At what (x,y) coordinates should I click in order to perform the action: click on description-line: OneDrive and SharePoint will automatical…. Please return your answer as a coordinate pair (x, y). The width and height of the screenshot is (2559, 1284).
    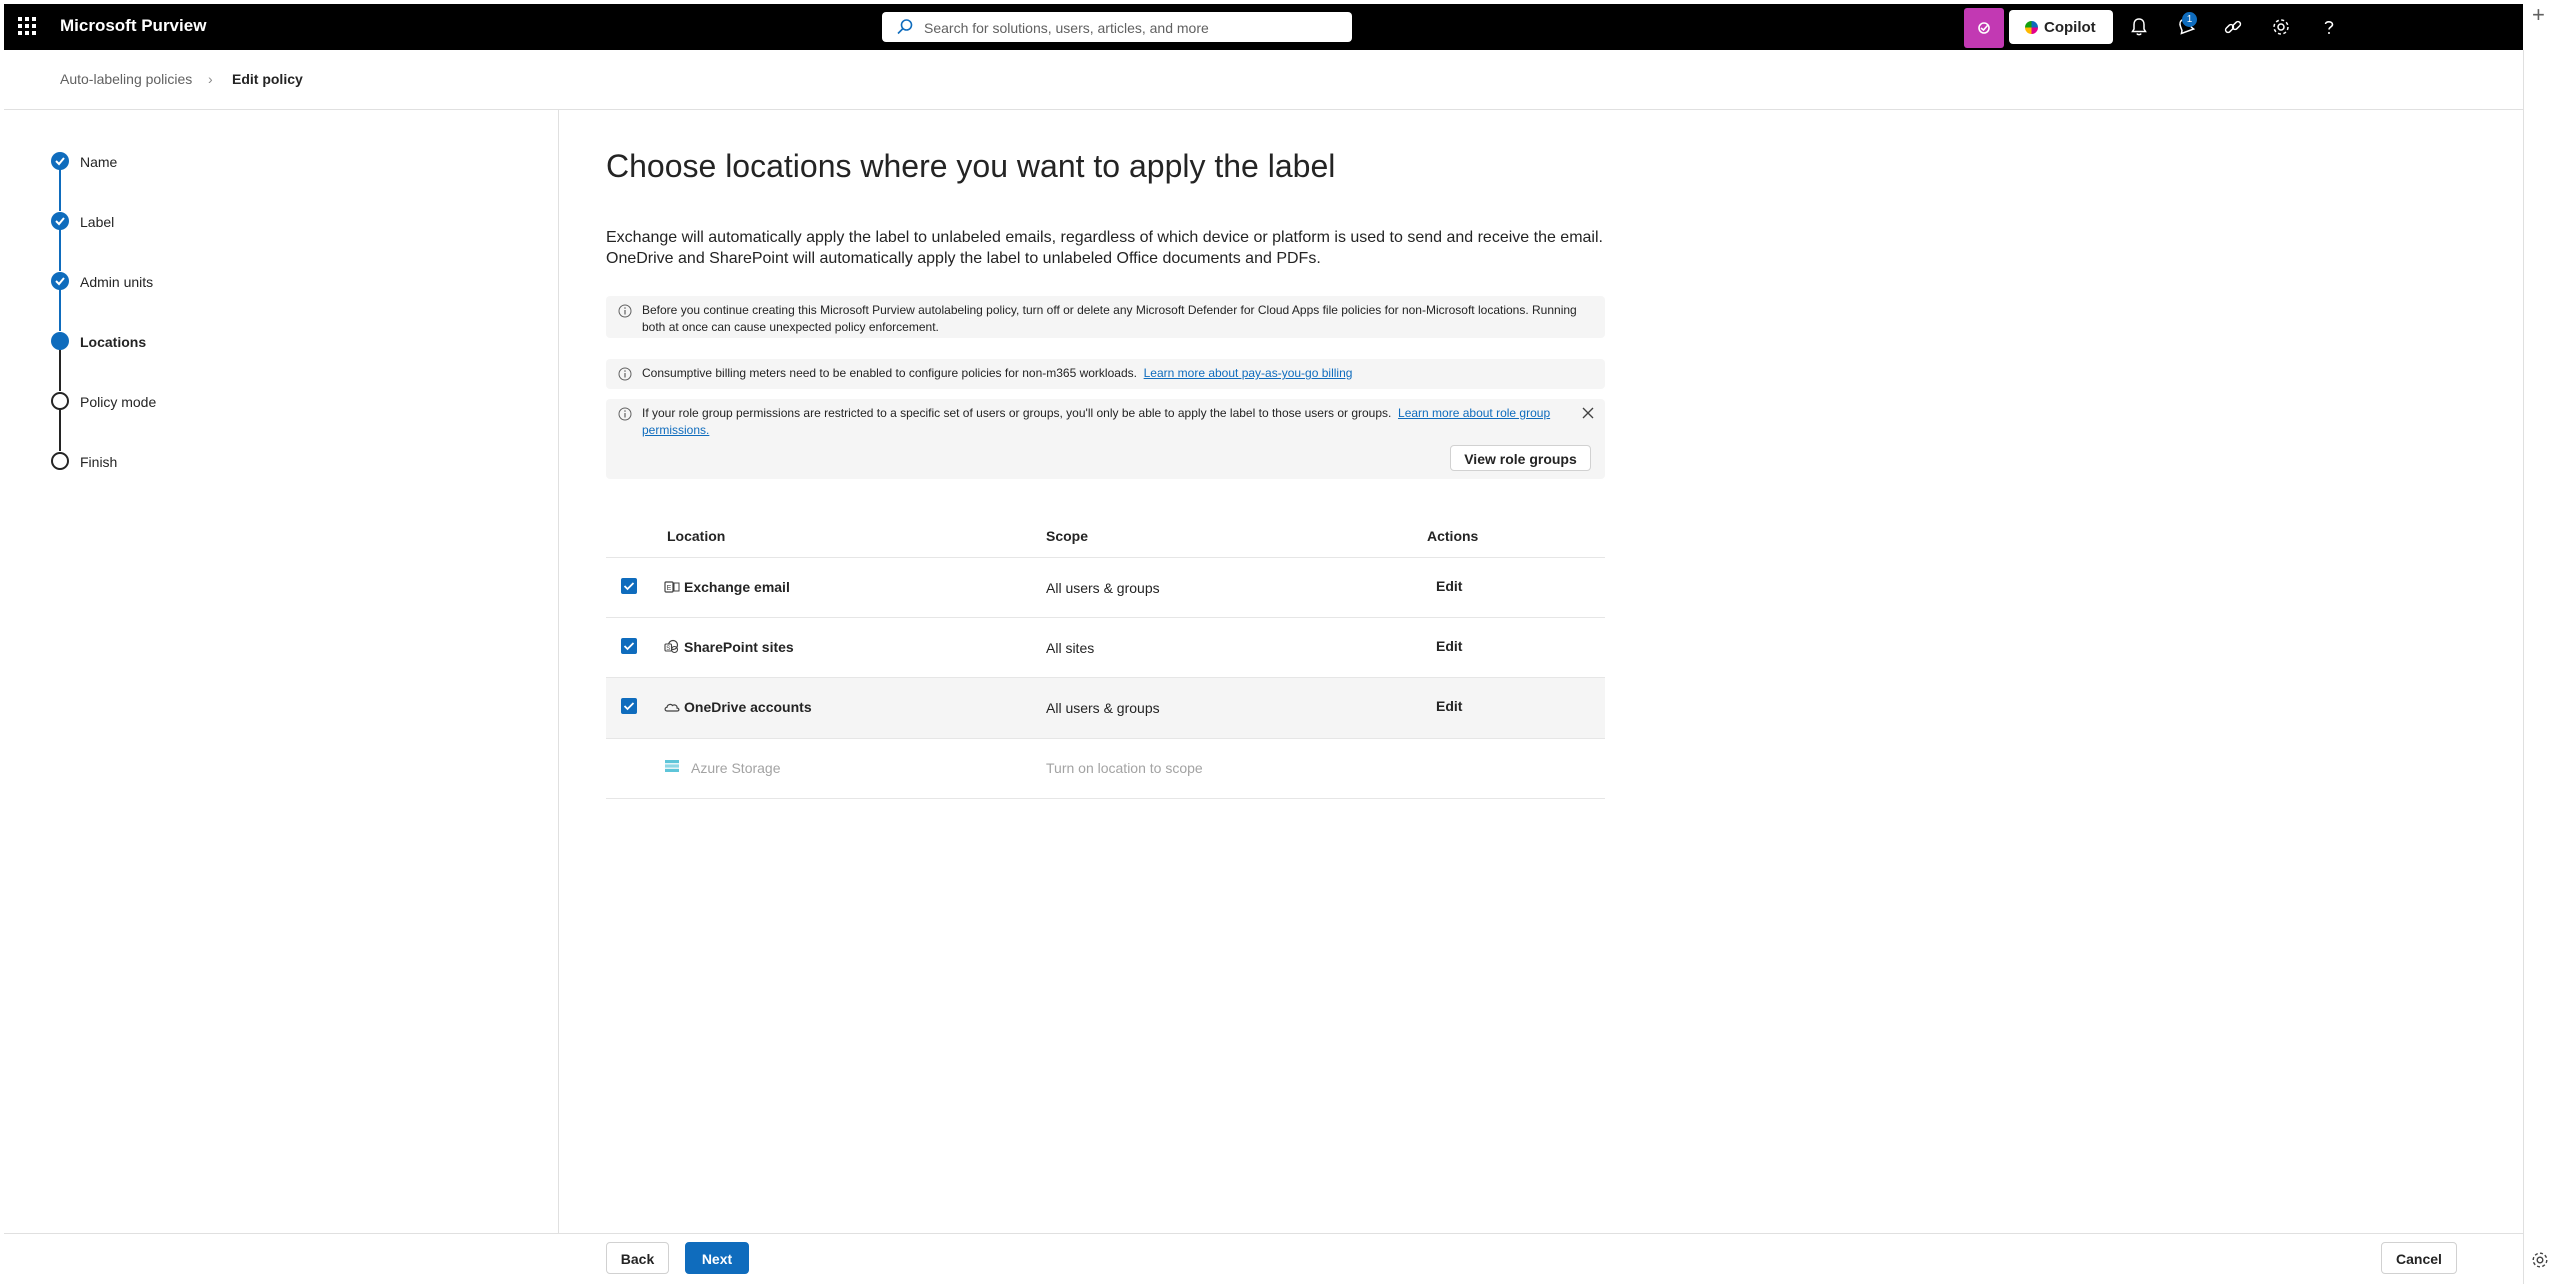
    Looking at the image, I should click on (963, 258).